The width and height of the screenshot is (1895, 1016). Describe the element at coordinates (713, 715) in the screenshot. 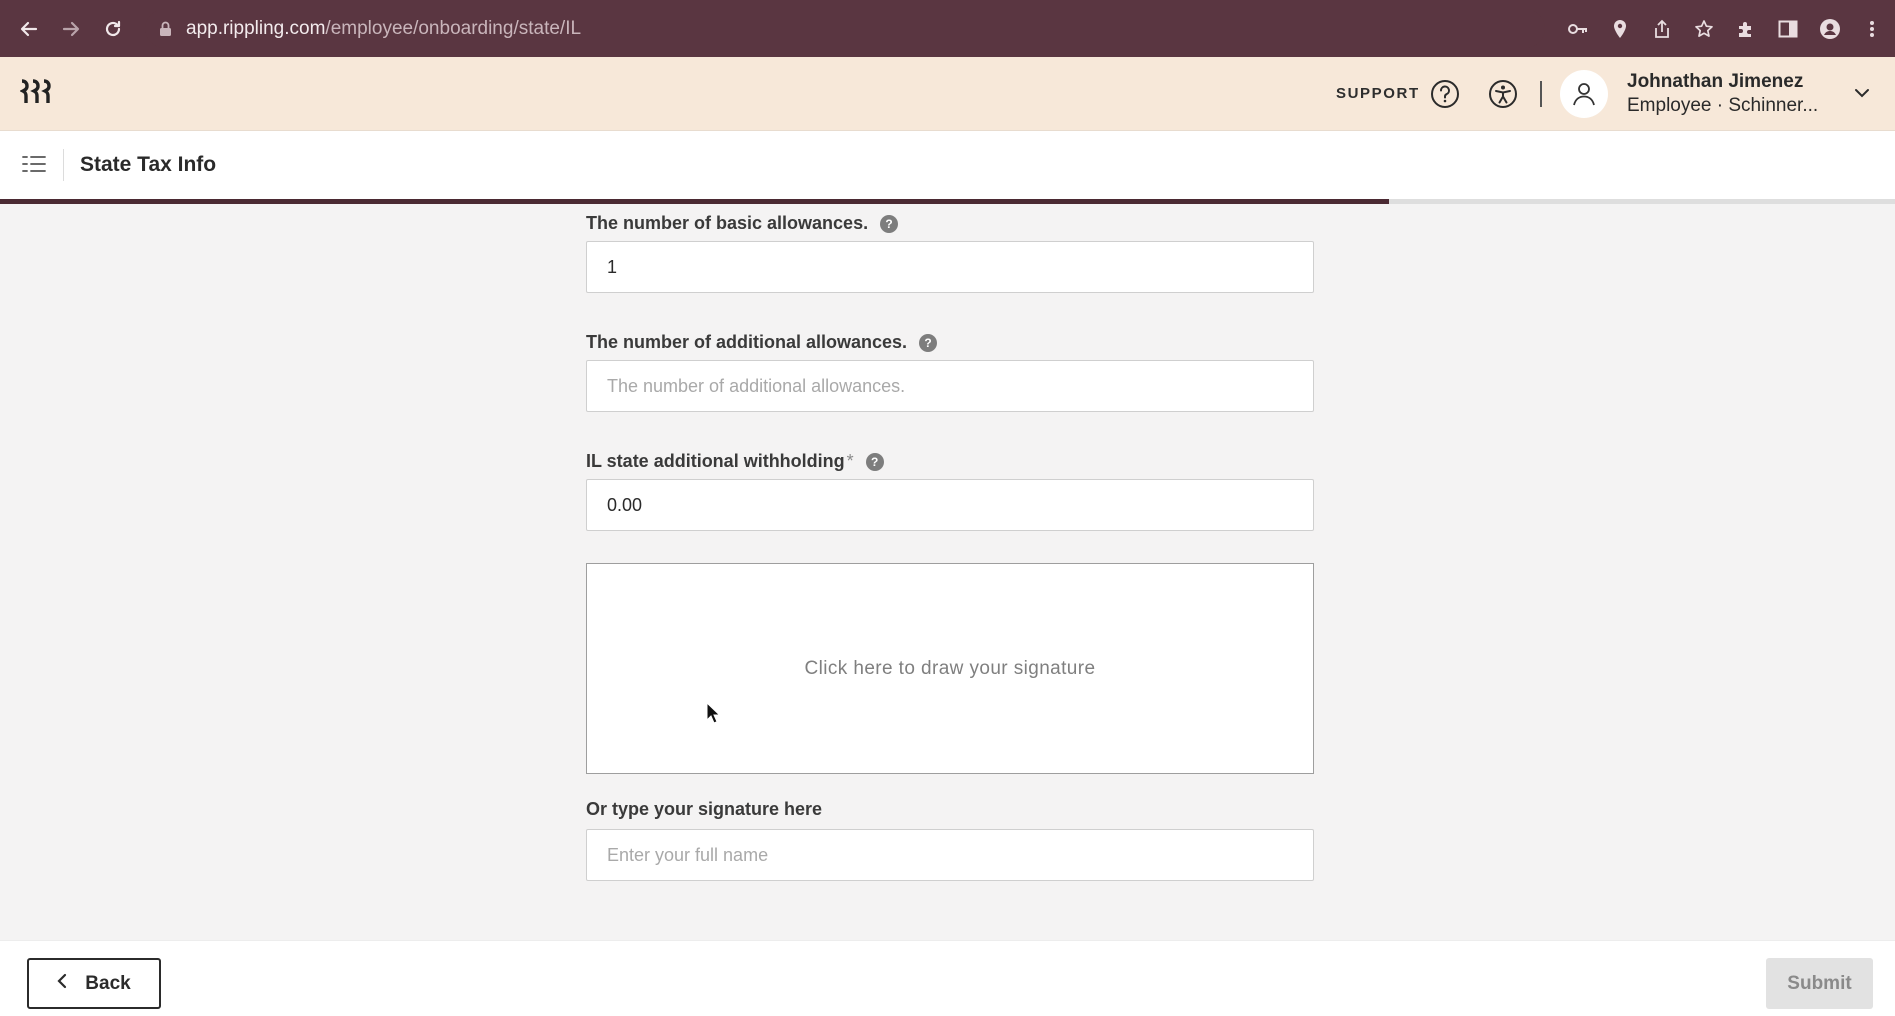

I see `mouse-cursor-icon` at that location.